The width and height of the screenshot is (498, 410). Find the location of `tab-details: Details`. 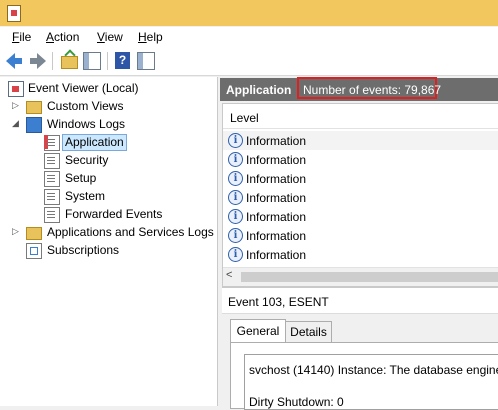

tab-details: Details is located at coordinates (308, 332).